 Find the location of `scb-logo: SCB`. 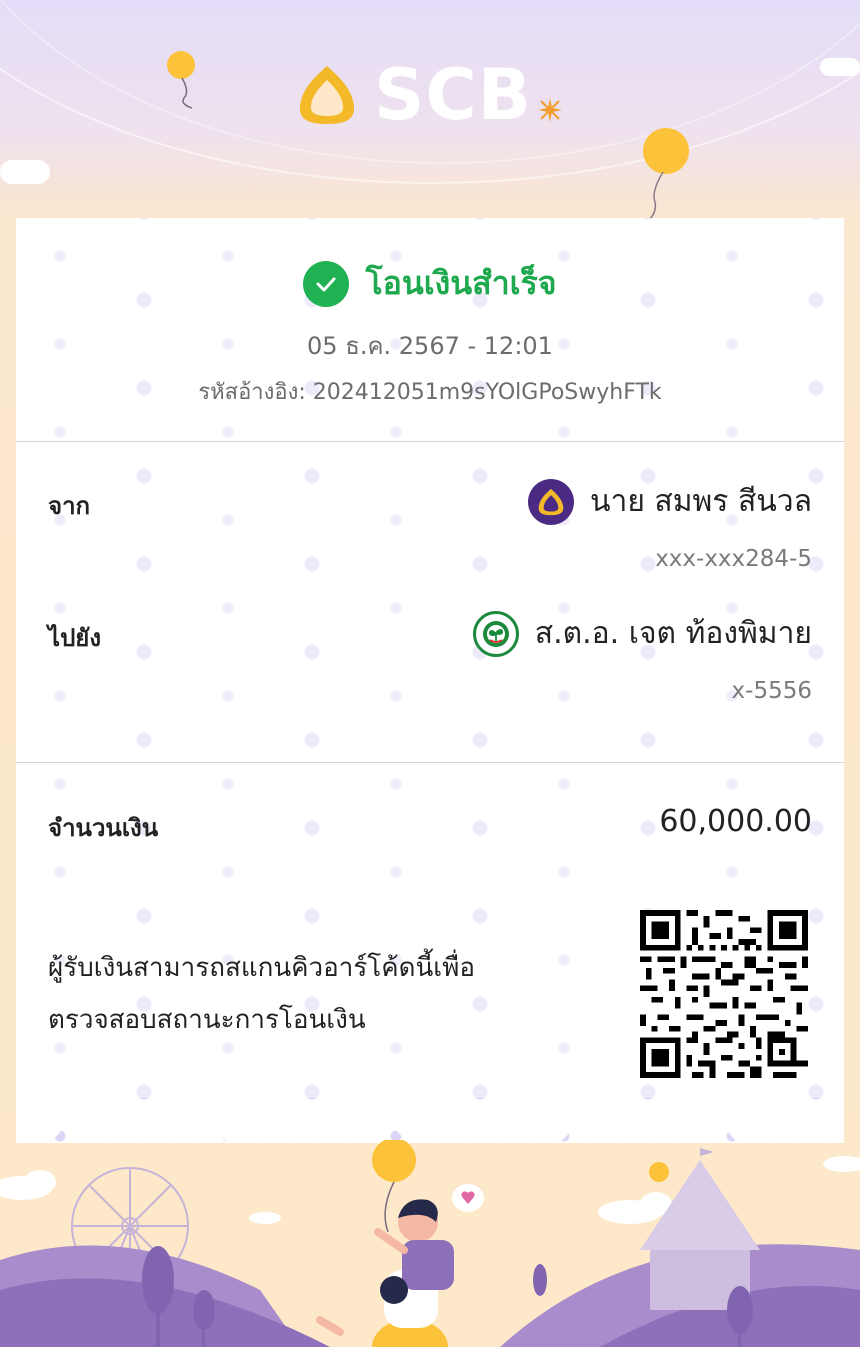

scb-logo: SCB is located at coordinates (413, 95).